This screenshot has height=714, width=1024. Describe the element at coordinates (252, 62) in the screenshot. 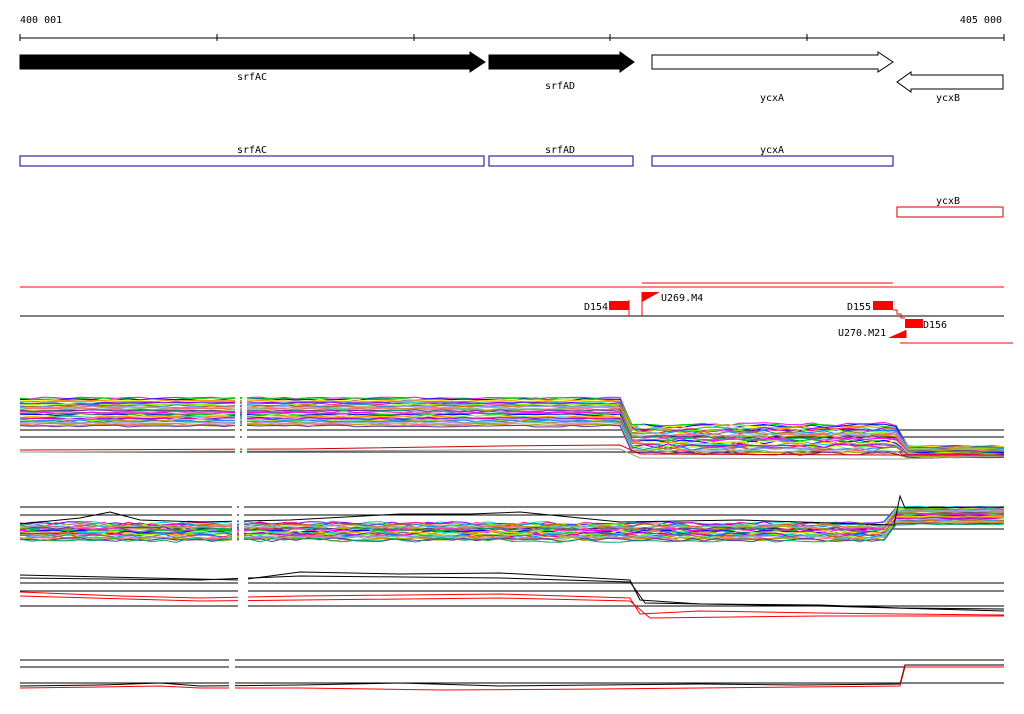

I see `gene-arrow-srfAC` at that location.